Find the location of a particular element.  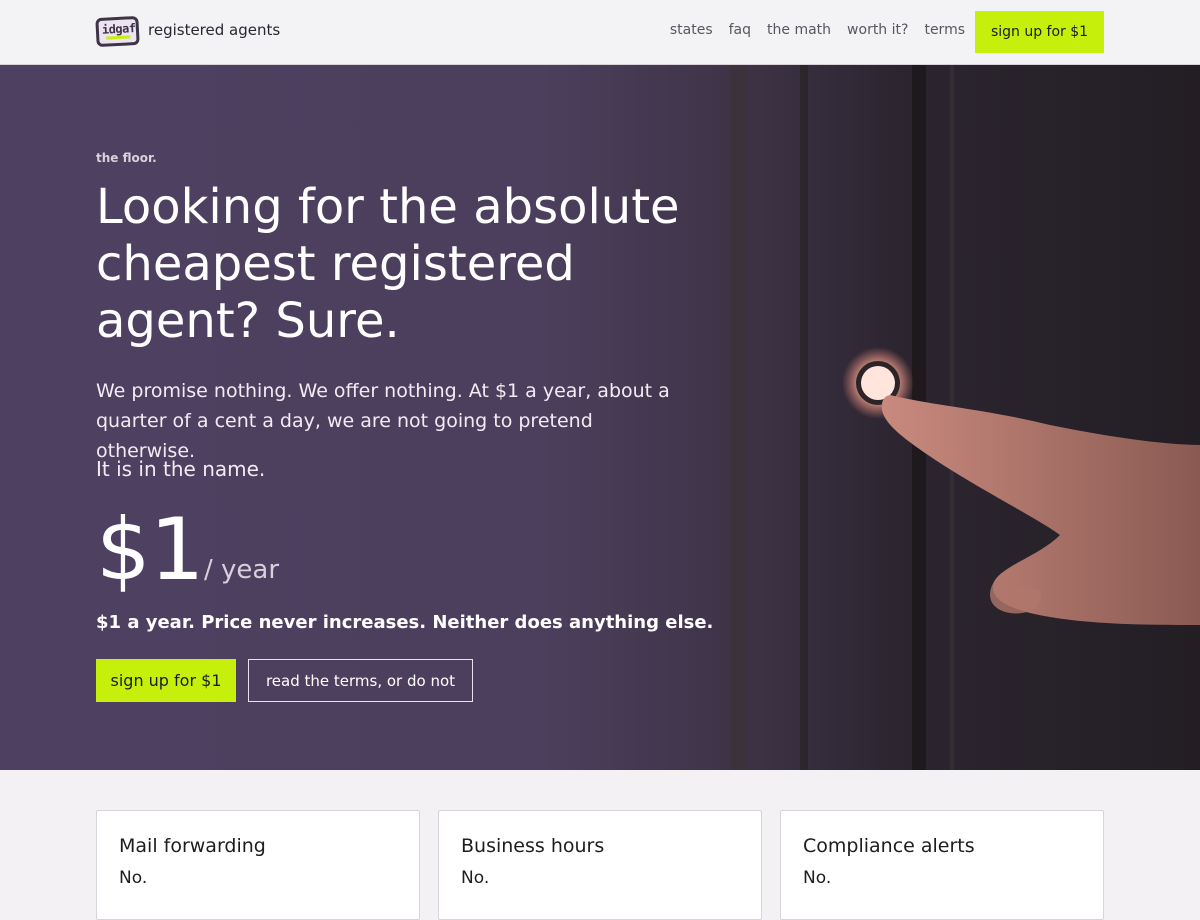

price-unit: / year is located at coordinates (242, 570).